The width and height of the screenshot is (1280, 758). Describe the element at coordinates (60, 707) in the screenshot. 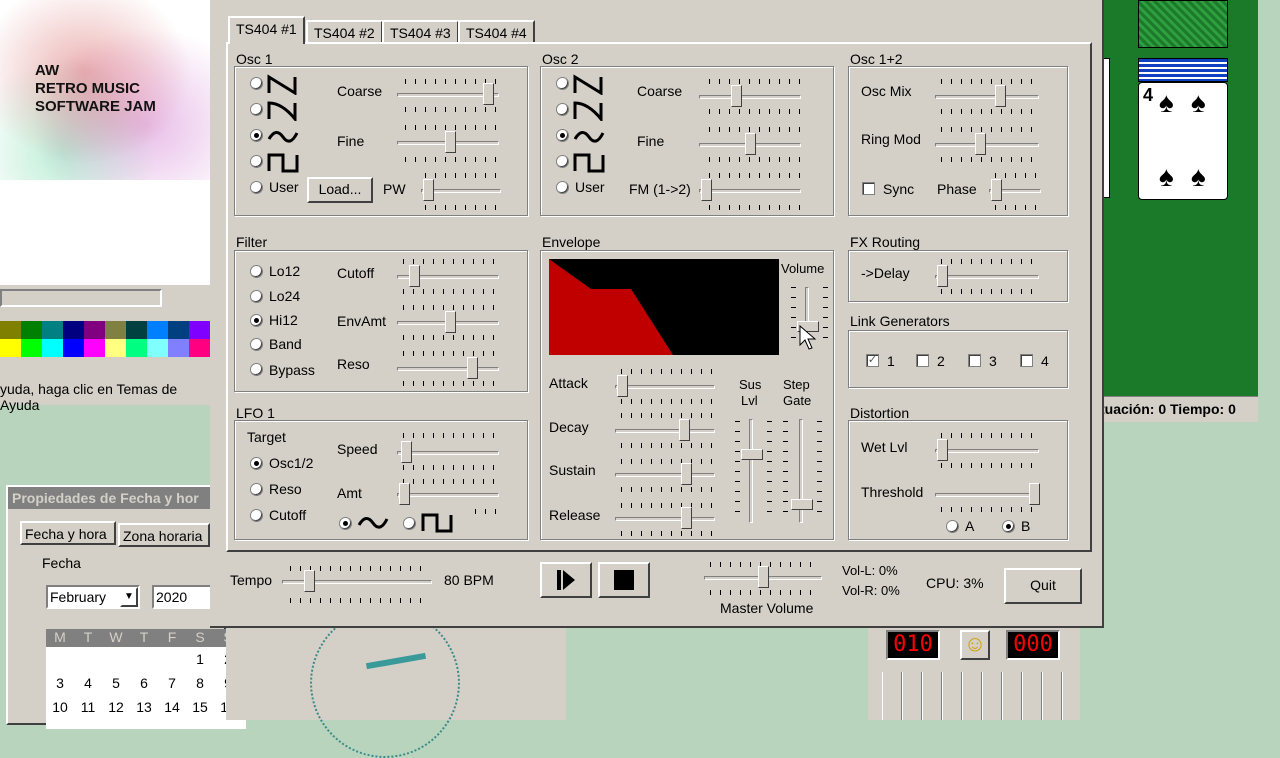

I see `day: 10` at that location.